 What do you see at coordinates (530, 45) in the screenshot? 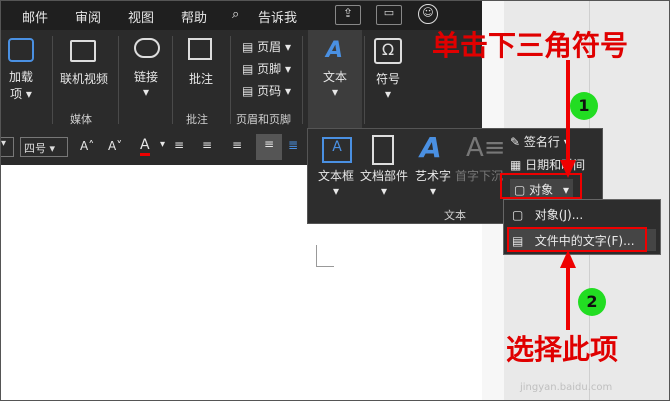
I see `instruction-top: 单击下三角符号` at bounding box center [530, 45].